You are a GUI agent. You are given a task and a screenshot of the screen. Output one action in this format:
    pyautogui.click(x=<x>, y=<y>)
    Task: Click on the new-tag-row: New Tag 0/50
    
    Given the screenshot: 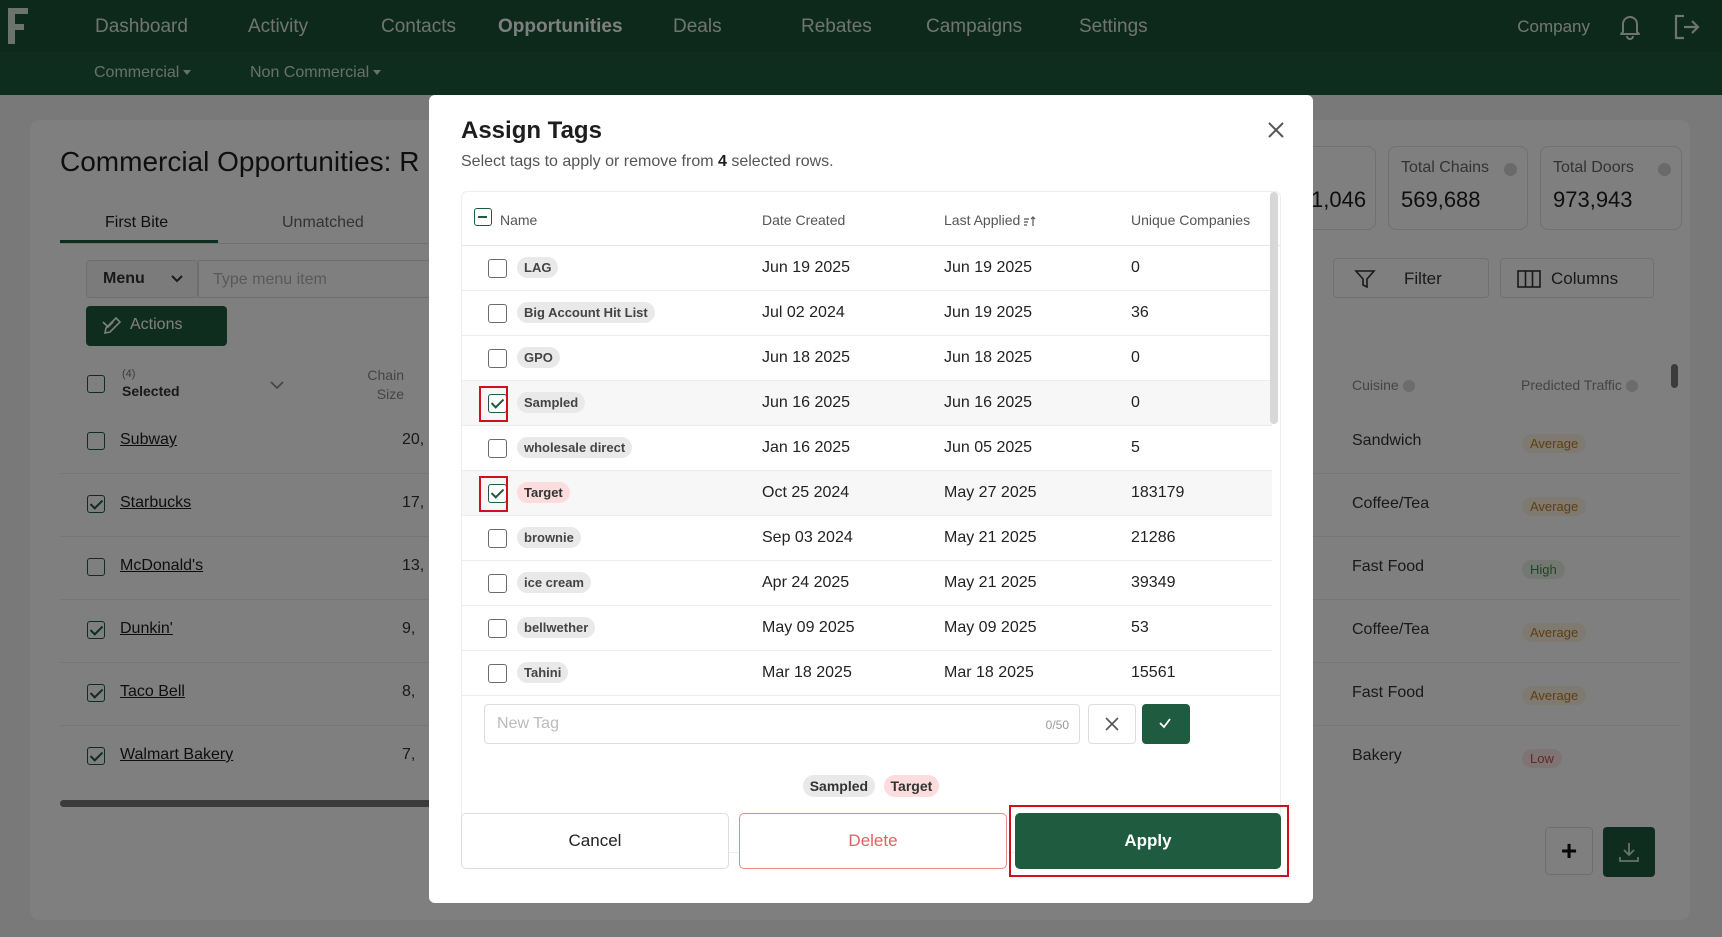 What is the action you would take?
    pyautogui.click(x=871, y=723)
    